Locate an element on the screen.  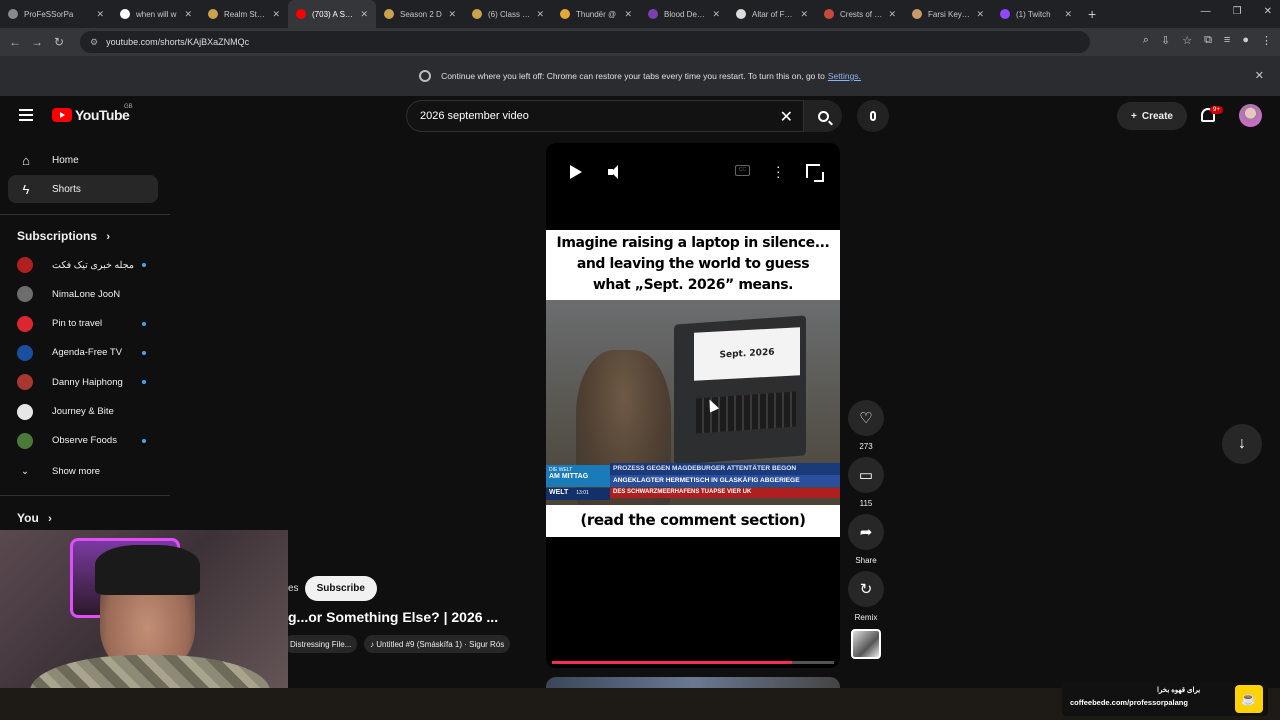
subscription-item: NimaLone JooN is located at coordinates (84, 294).